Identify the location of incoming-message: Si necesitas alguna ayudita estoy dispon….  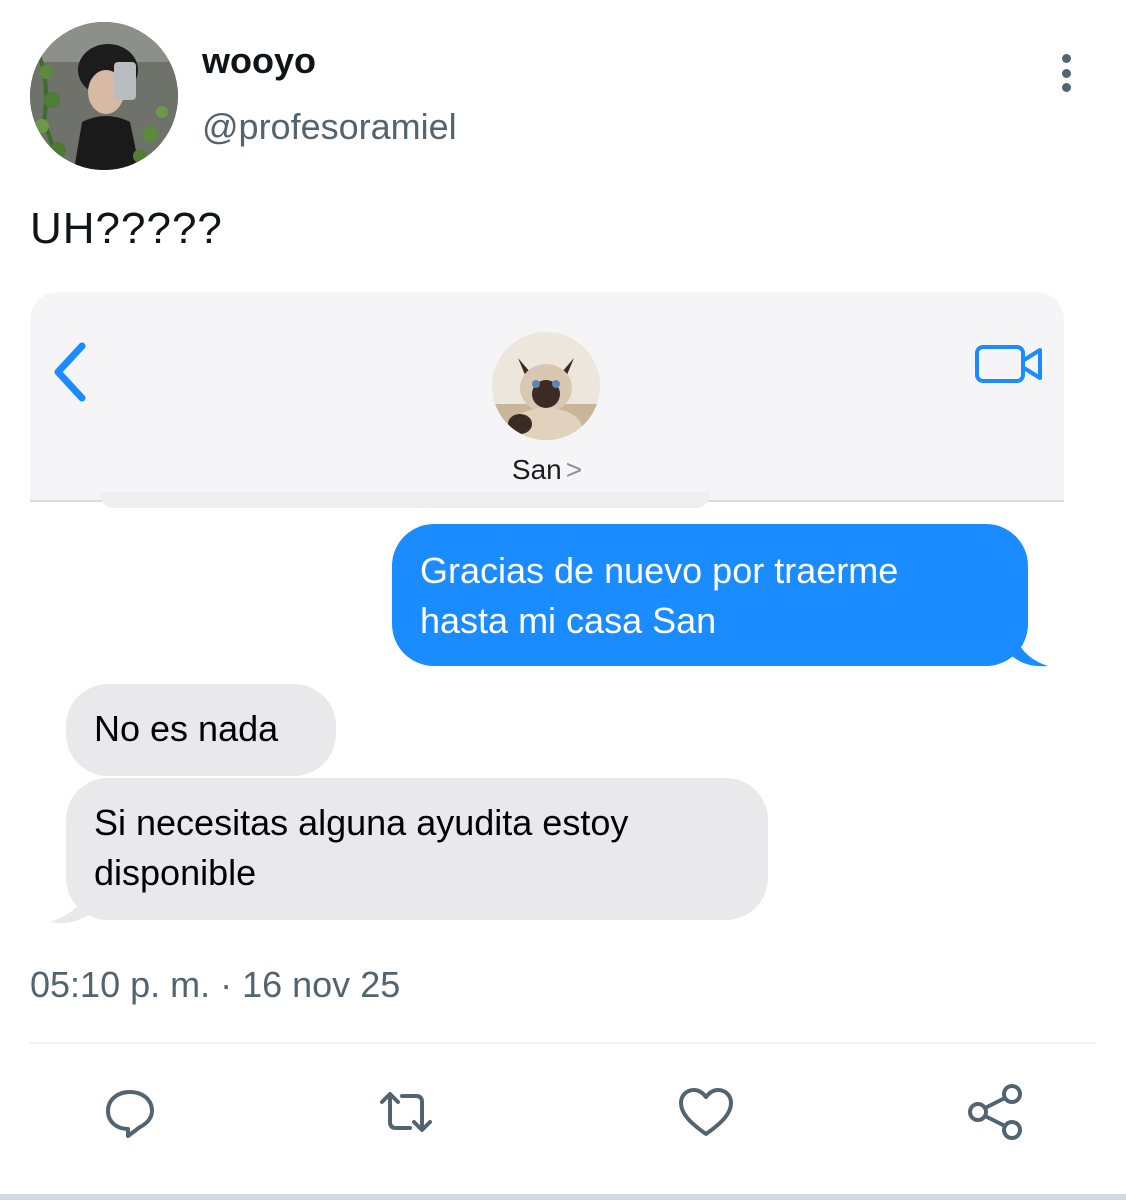
(417, 849).